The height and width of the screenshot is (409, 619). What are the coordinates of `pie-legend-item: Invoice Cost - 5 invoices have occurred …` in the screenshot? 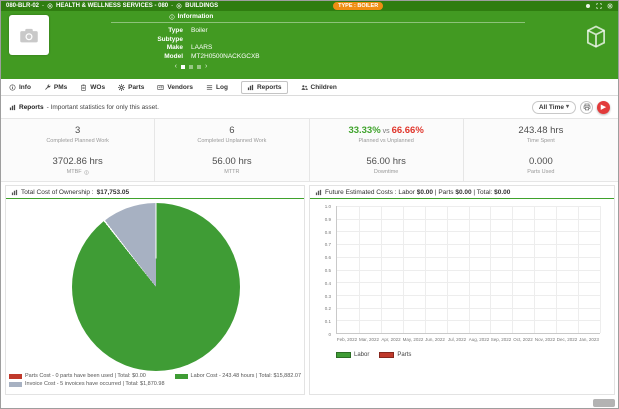 It's located at (86, 384).